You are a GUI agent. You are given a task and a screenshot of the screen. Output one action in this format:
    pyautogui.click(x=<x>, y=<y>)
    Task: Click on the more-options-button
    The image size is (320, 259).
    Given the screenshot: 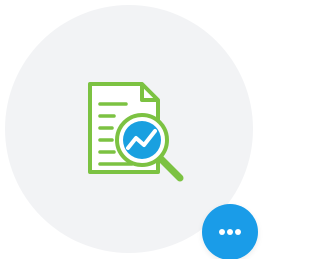 What is the action you would take?
    pyautogui.click(x=230, y=231)
    